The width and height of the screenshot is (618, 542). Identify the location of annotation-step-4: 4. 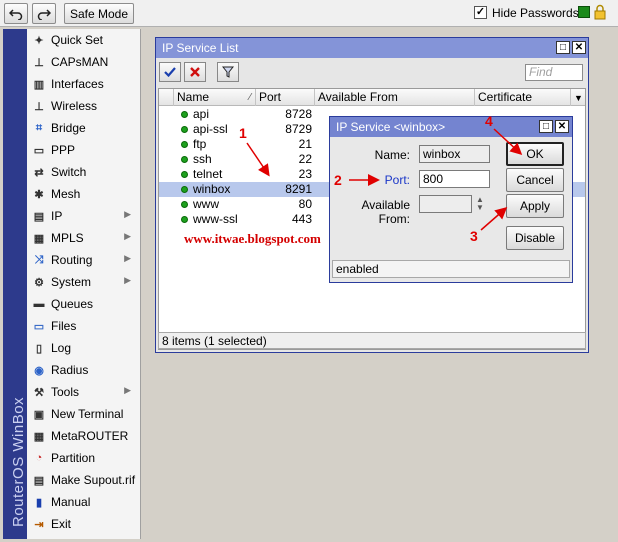
(489, 121).